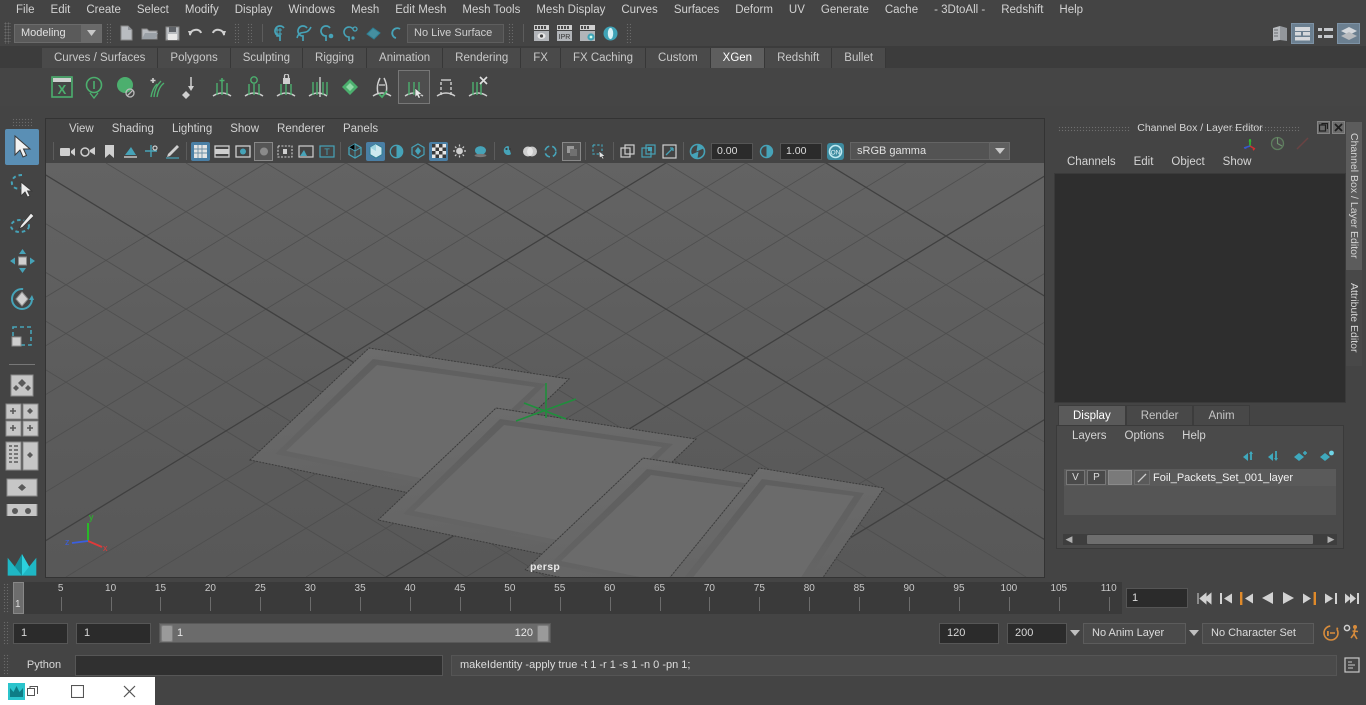 This screenshot has height=705, width=1366. Describe the element at coordinates (1331, 539) in the screenshot. I see `scroll-right-icon: ▶` at that location.